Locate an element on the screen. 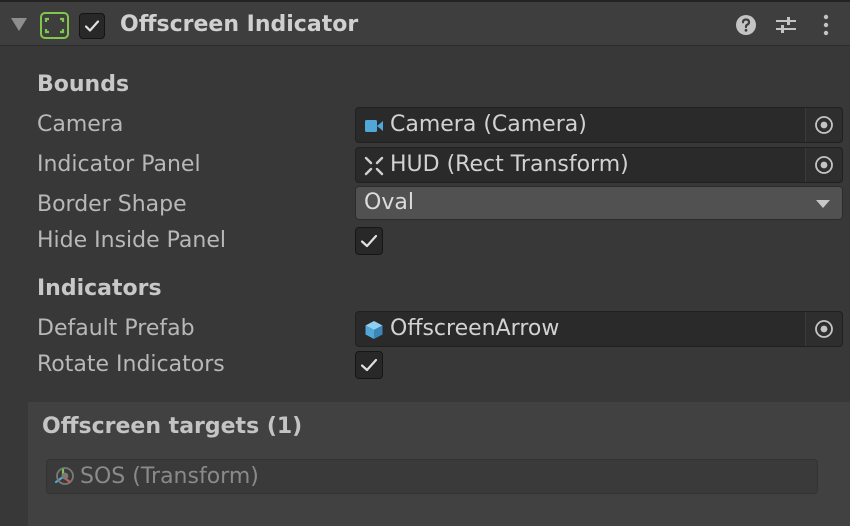  border-shape-dropdown: Oval is located at coordinates (599, 203).